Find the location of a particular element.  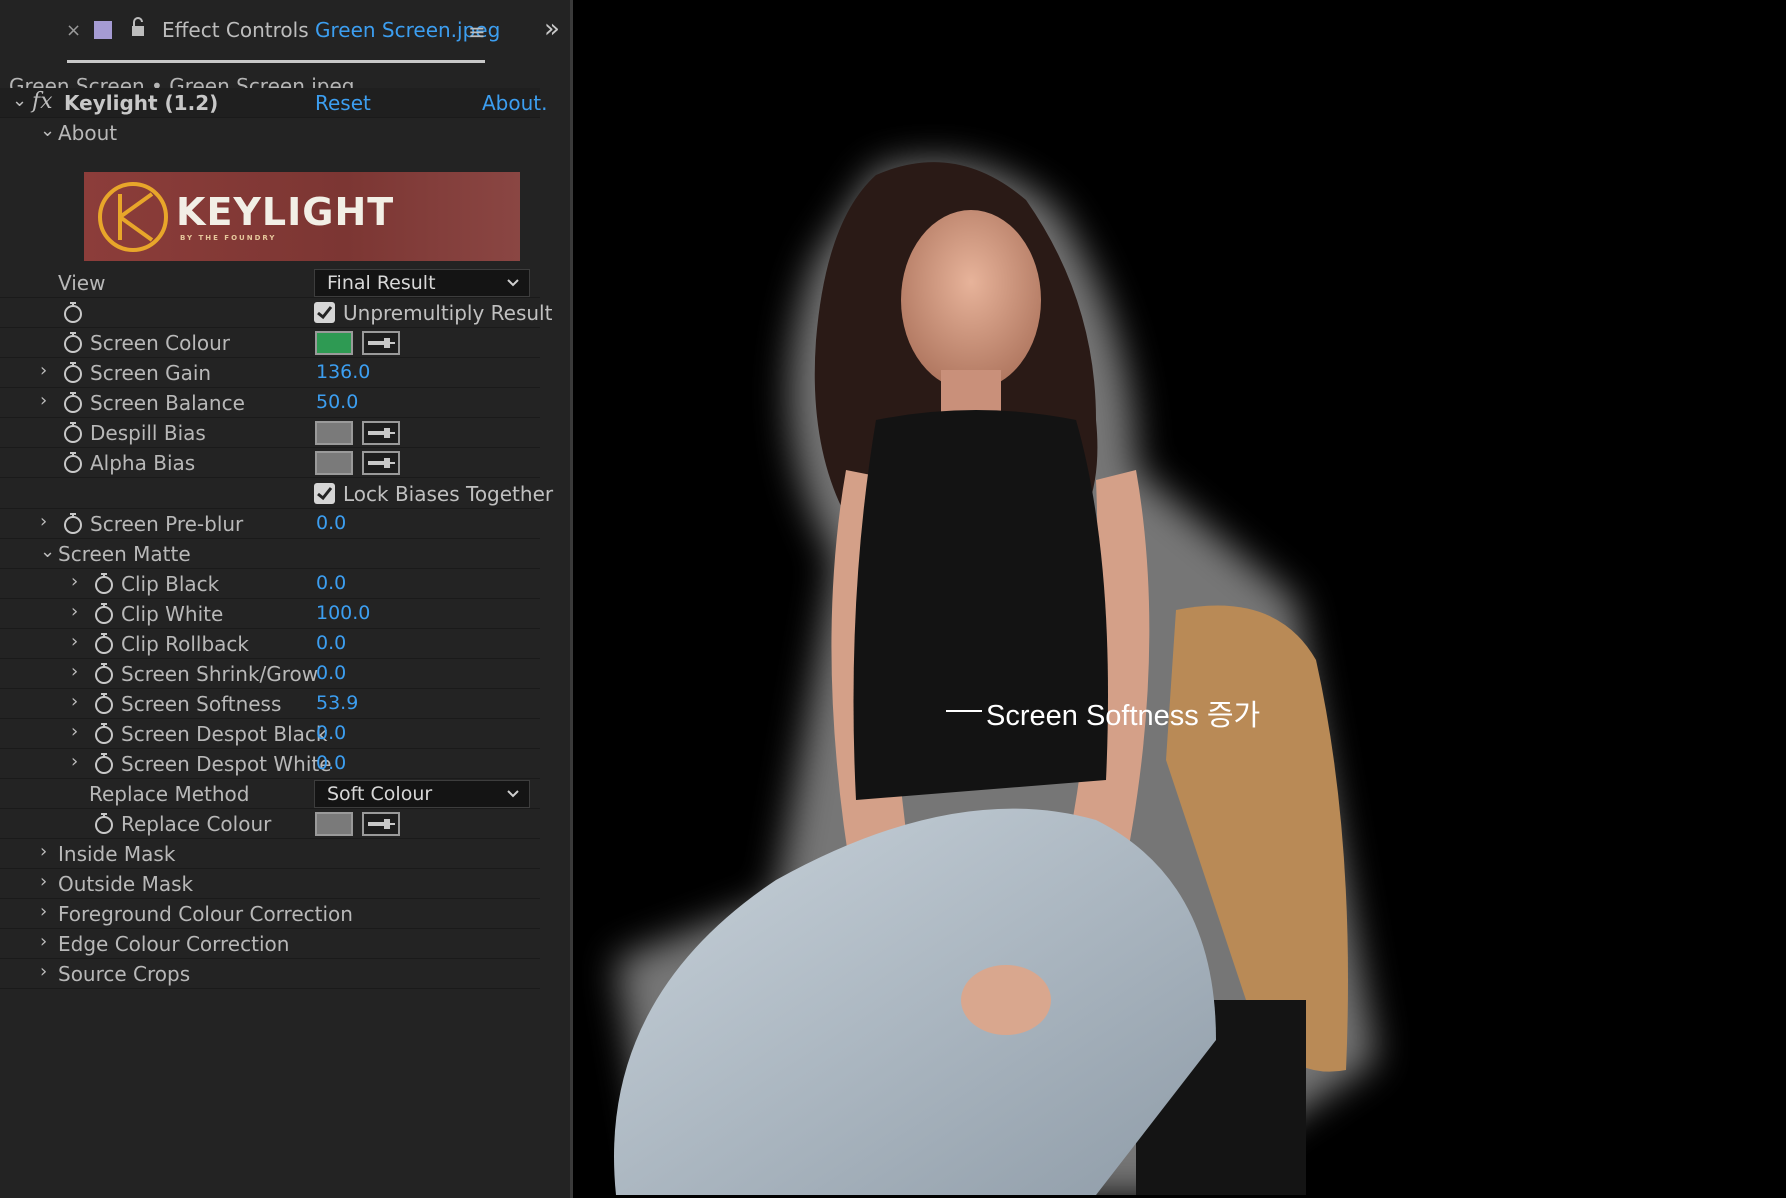

screen-gain-row: › Screen Gain 136.0 is located at coordinates (270, 373).